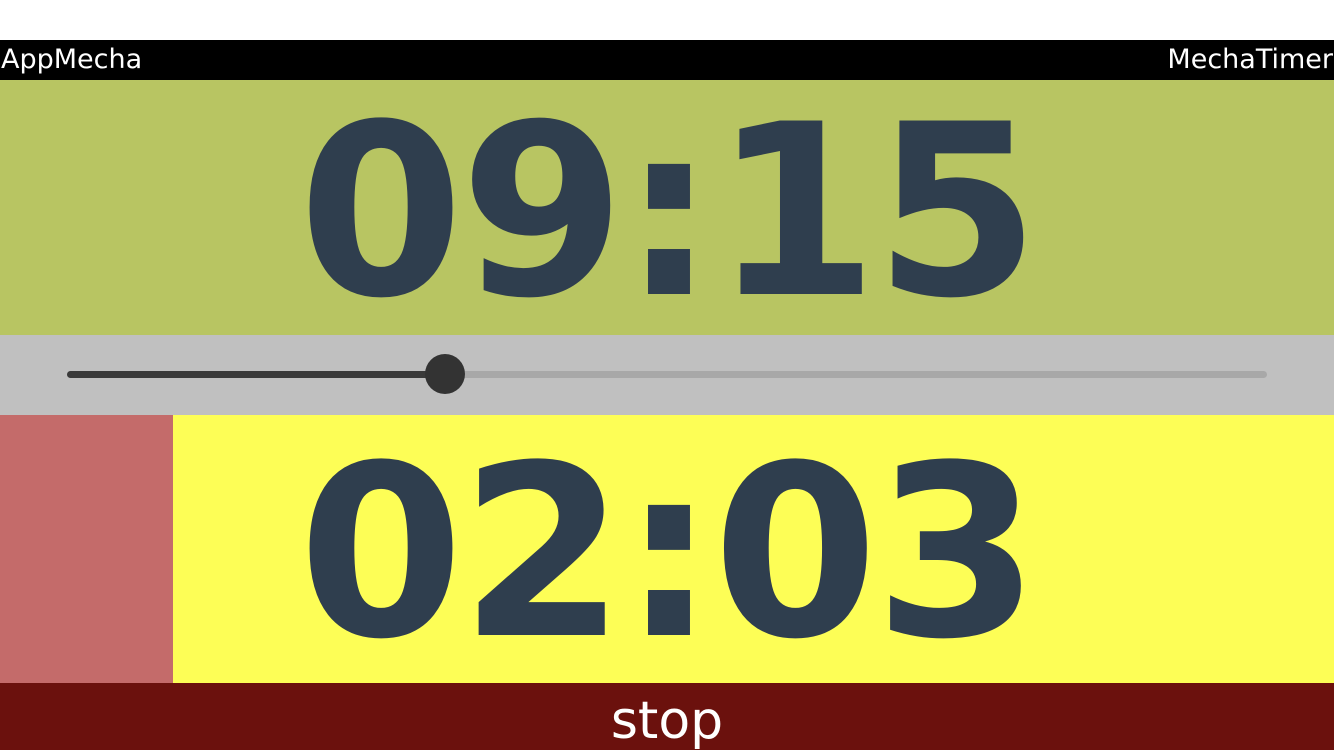 The image size is (1334, 750). Describe the element at coordinates (445, 374) in the screenshot. I see `time-slider-thumb` at that location.